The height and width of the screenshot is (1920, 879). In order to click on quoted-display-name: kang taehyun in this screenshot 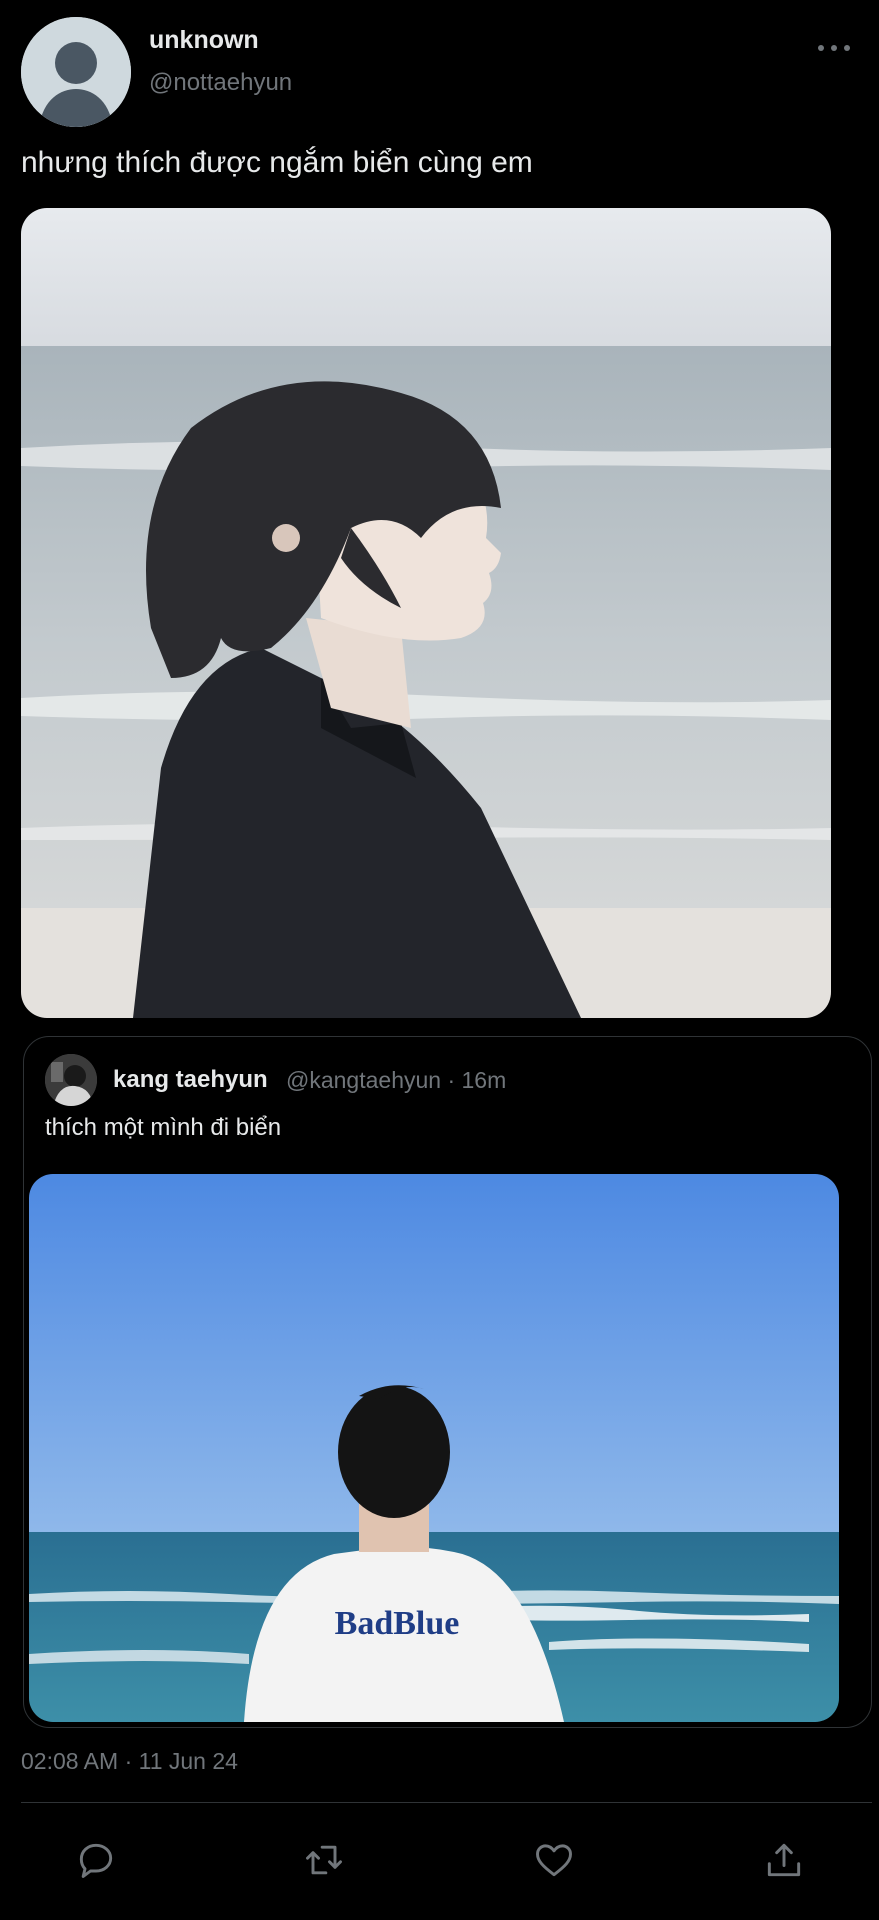, I will do `click(190, 1080)`.